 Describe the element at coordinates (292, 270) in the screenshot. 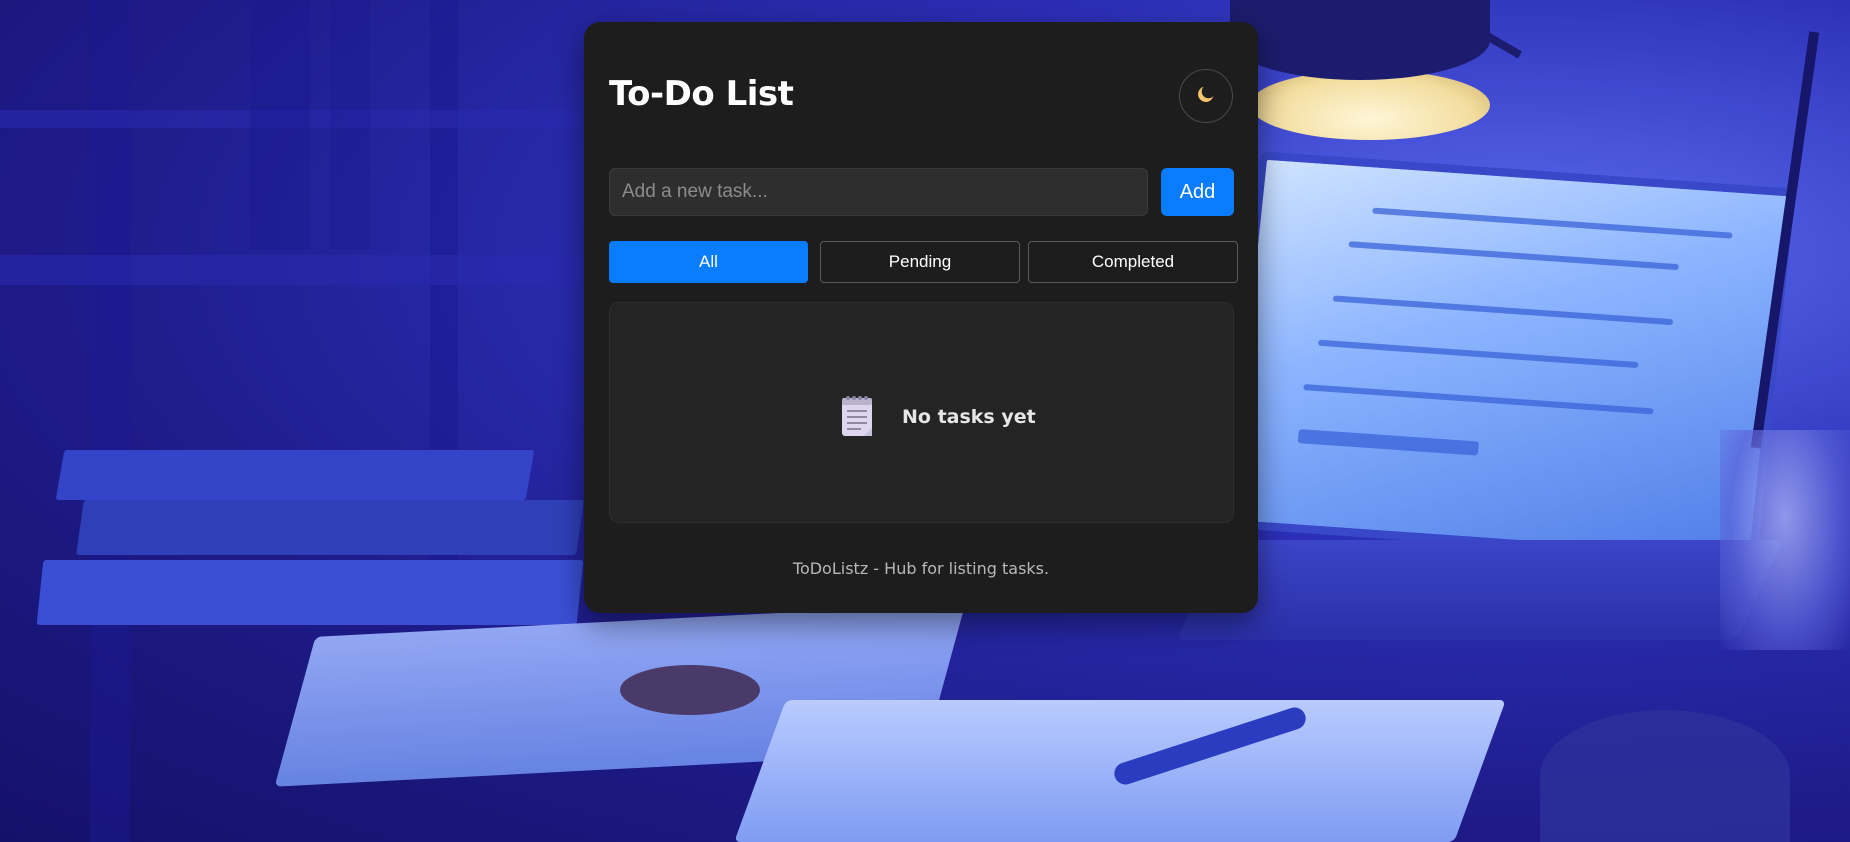

I see `bookshelf-board` at that location.